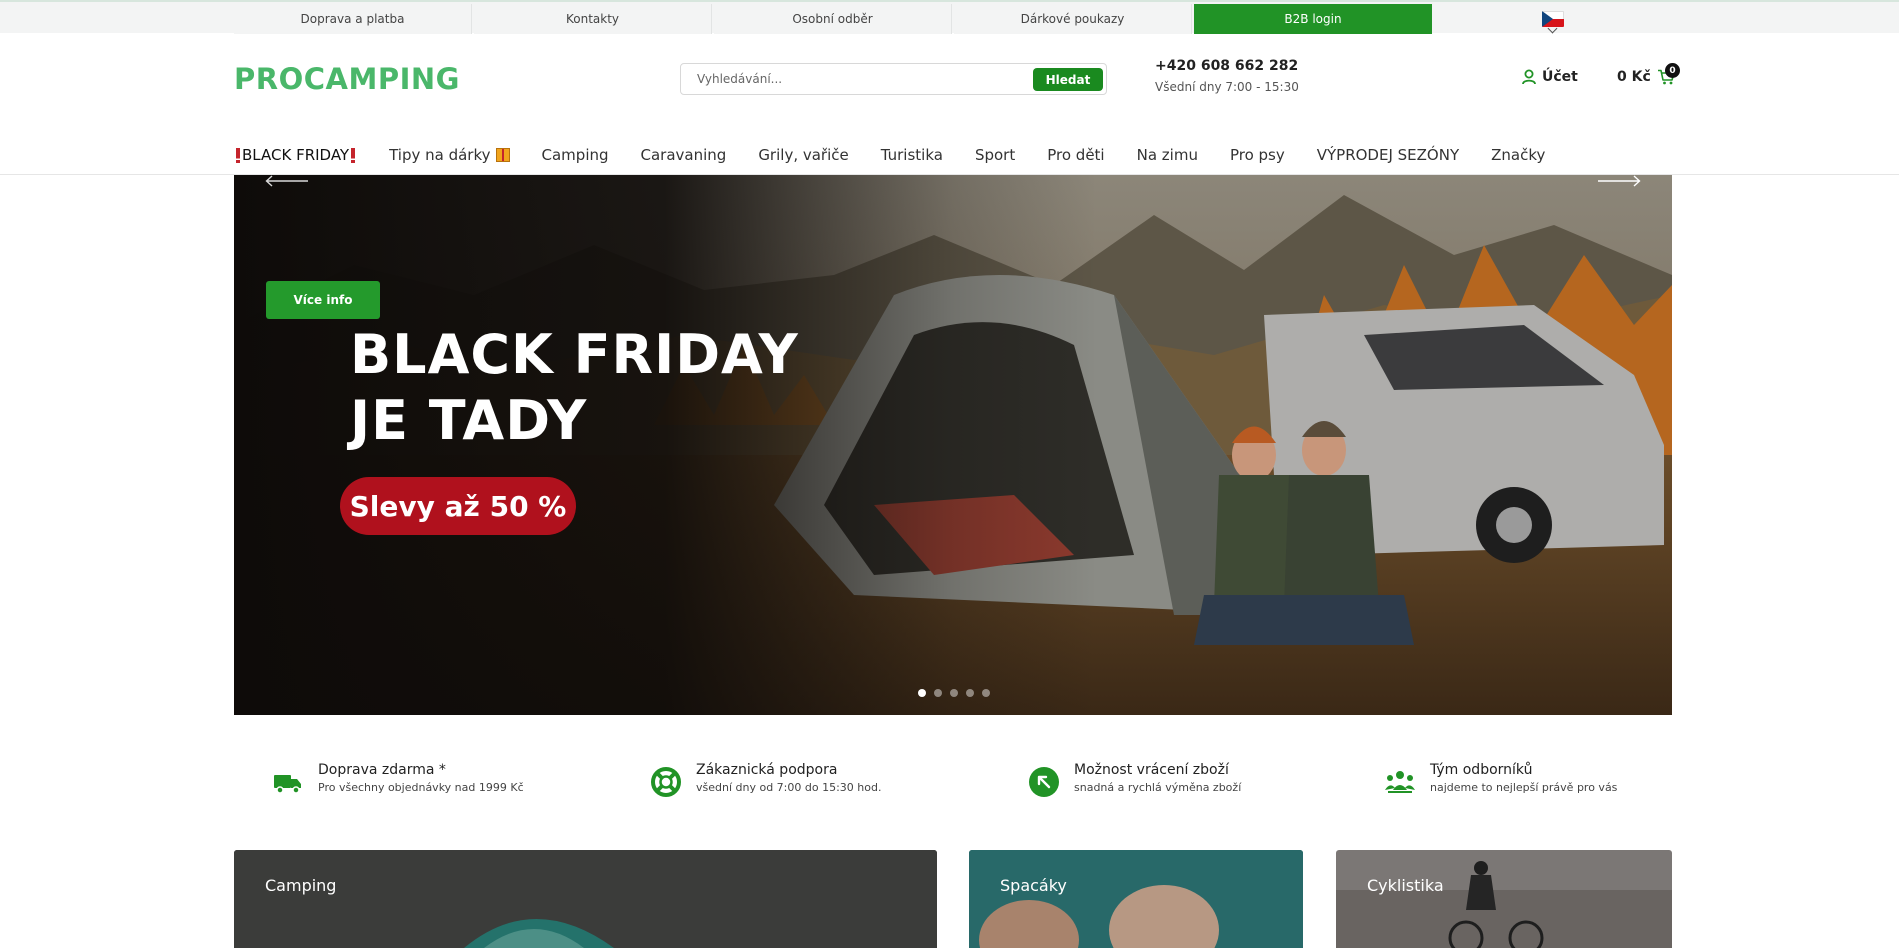  I want to click on nav-item-label: BLACK FRIDAY, so click(296, 155).